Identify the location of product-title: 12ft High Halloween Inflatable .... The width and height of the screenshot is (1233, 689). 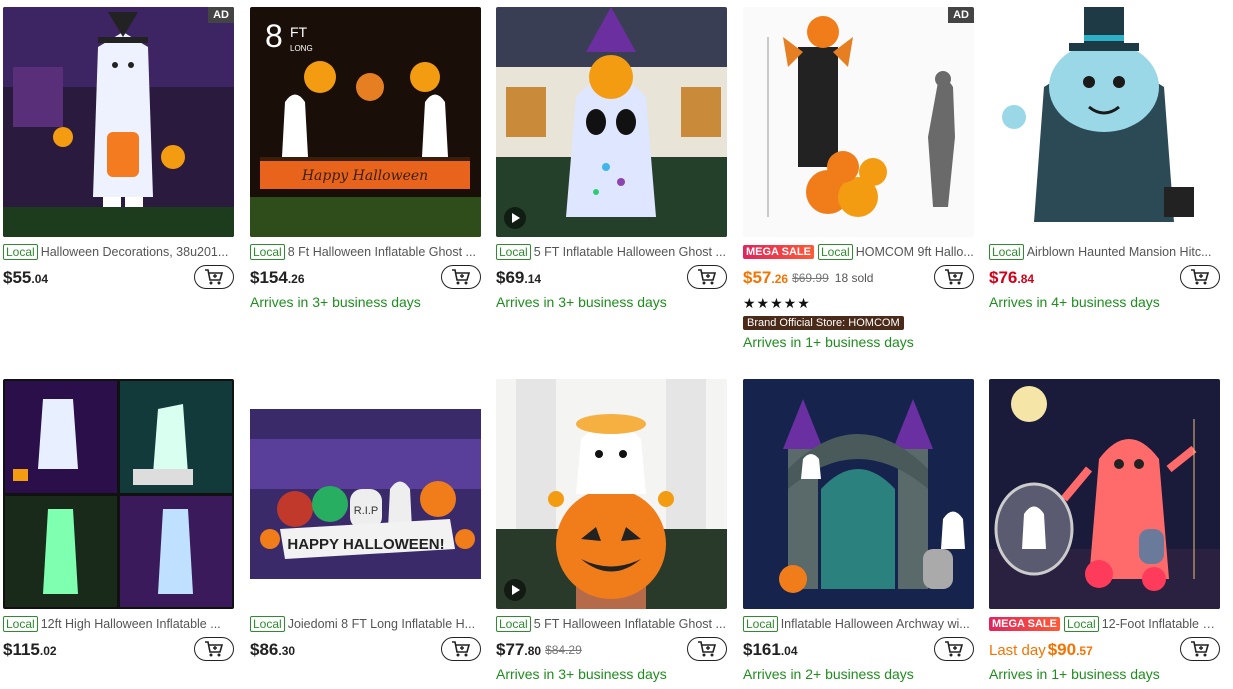
(131, 624).